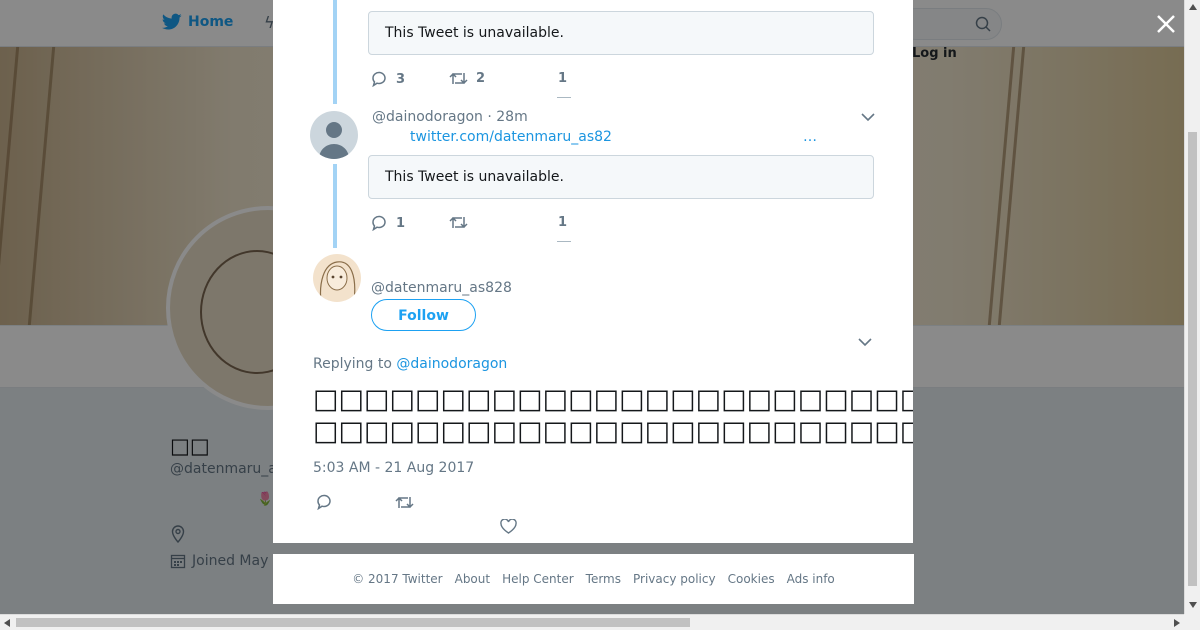 This screenshot has height=630, width=1200. I want to click on footer-link-privacy: Privacy policy, so click(674, 579).